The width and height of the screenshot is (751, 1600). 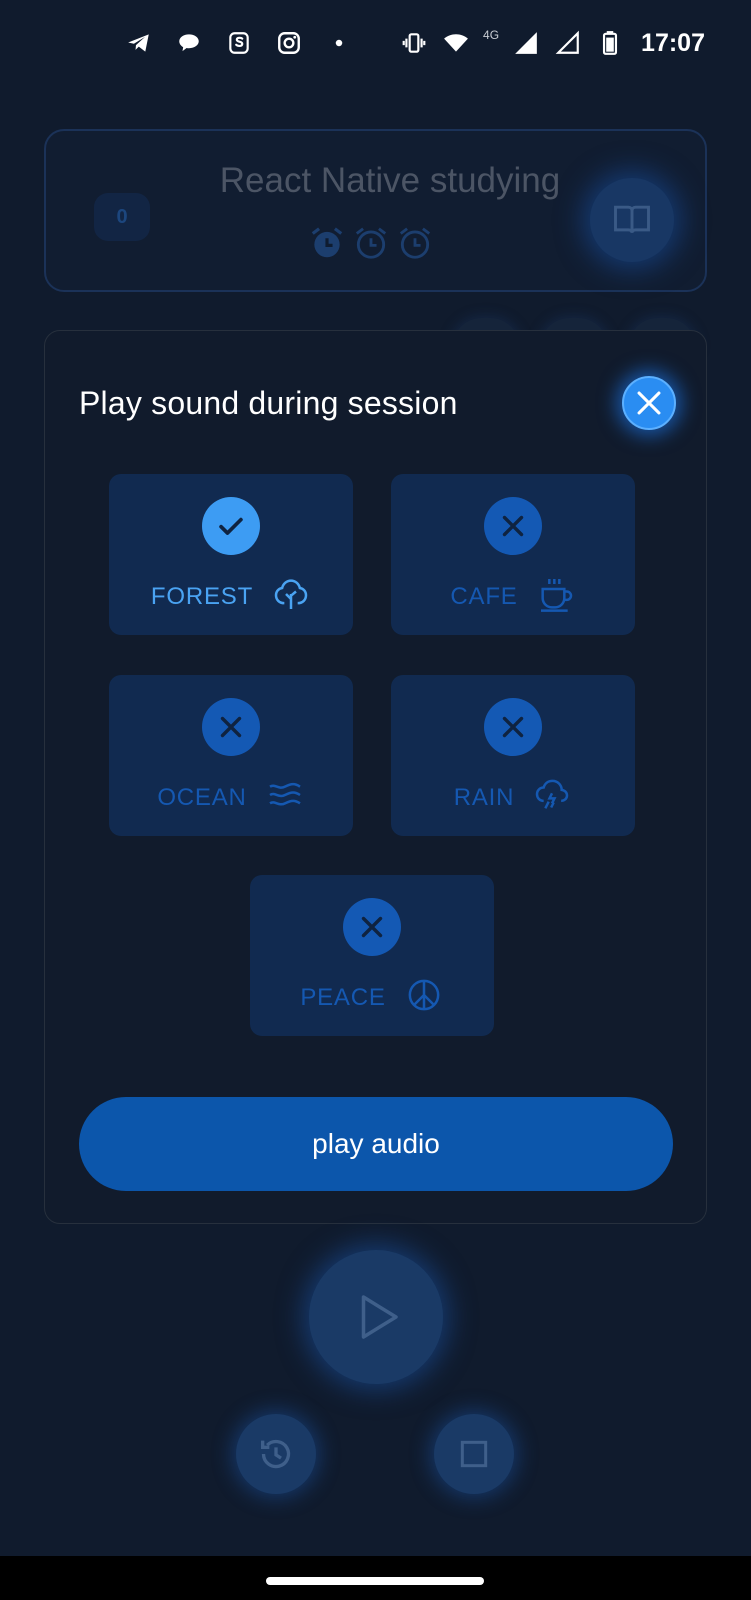 I want to click on tree-icon, so click(x=291, y=596).